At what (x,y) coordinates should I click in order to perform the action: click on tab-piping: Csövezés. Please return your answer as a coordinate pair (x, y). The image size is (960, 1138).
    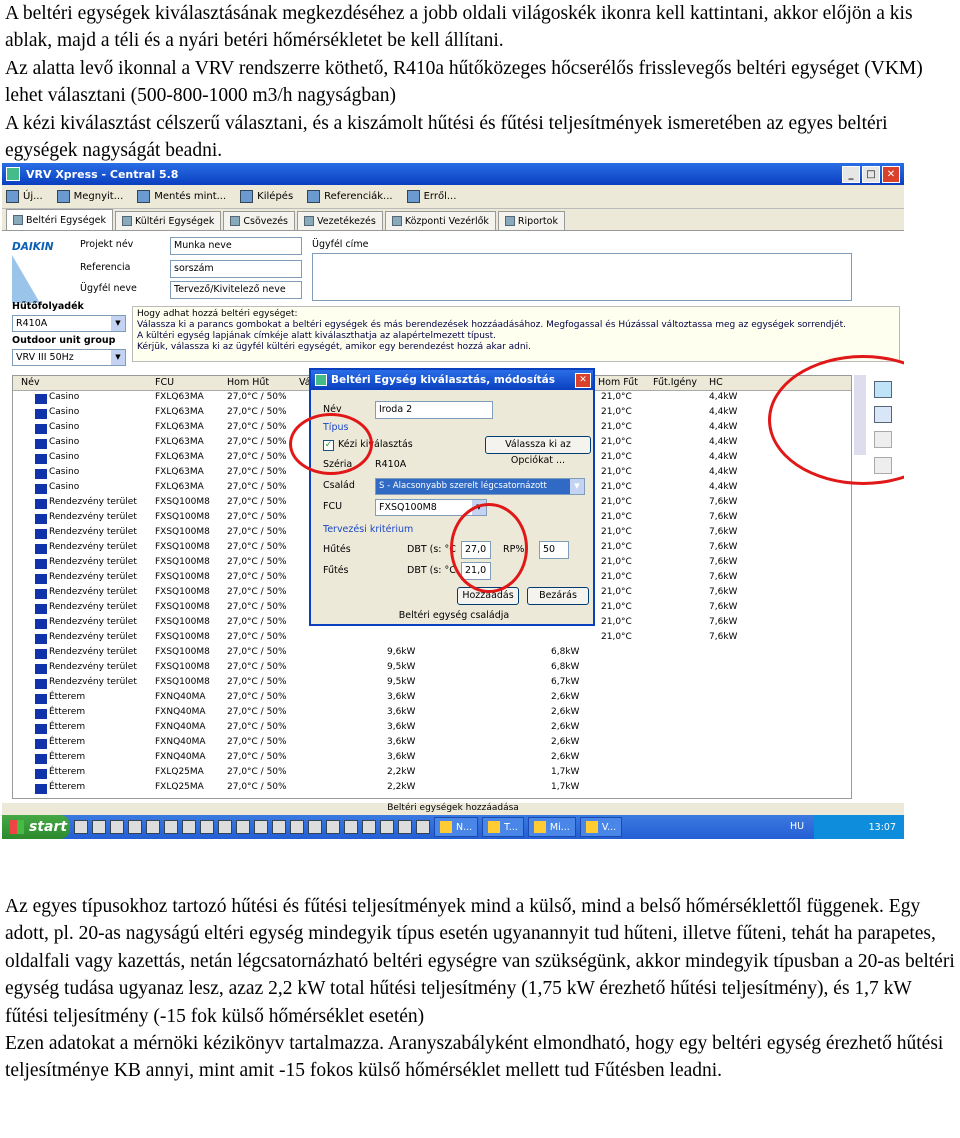
    Looking at the image, I should click on (259, 220).